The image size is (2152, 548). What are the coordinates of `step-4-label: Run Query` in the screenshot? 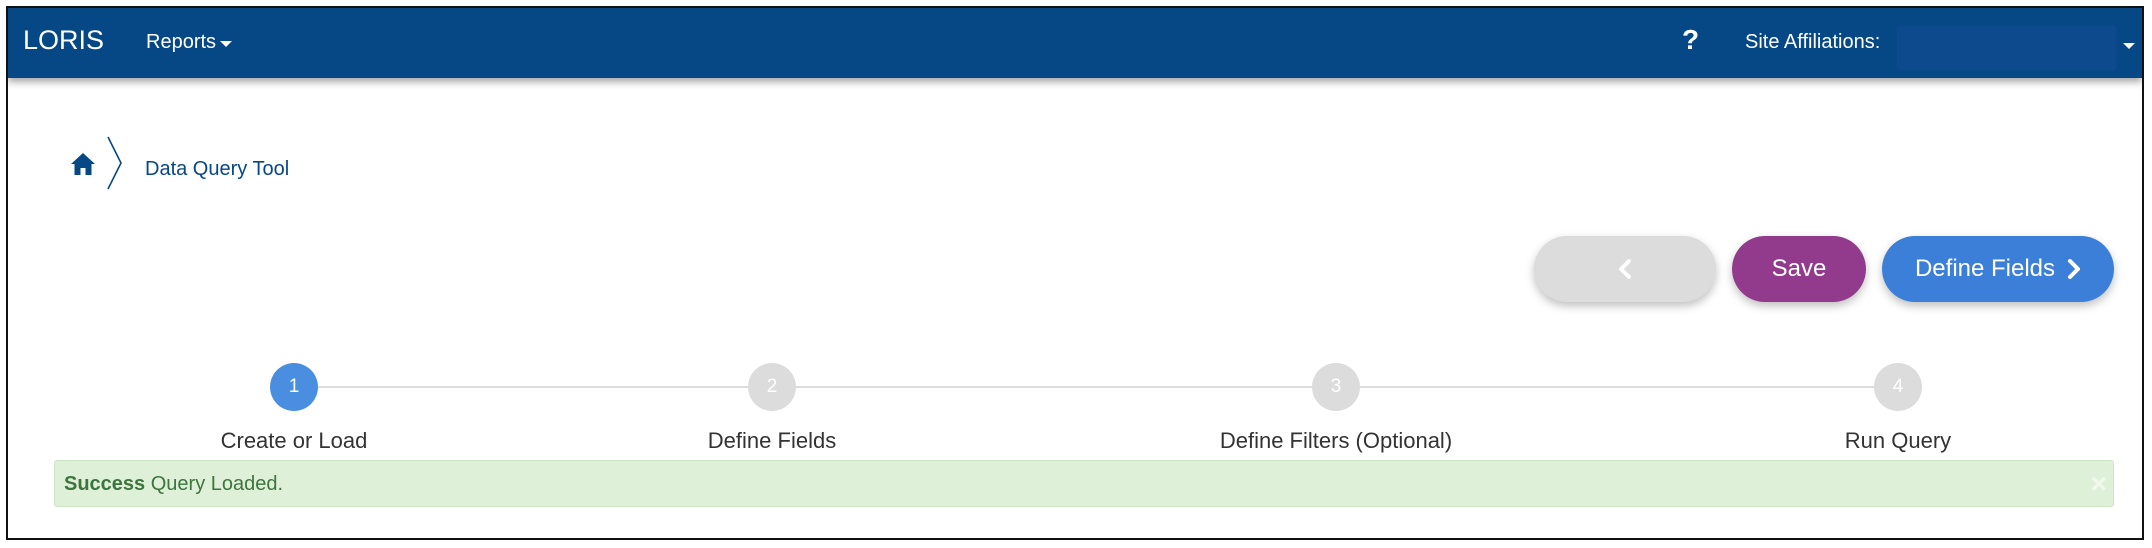 It's located at (1898, 441).